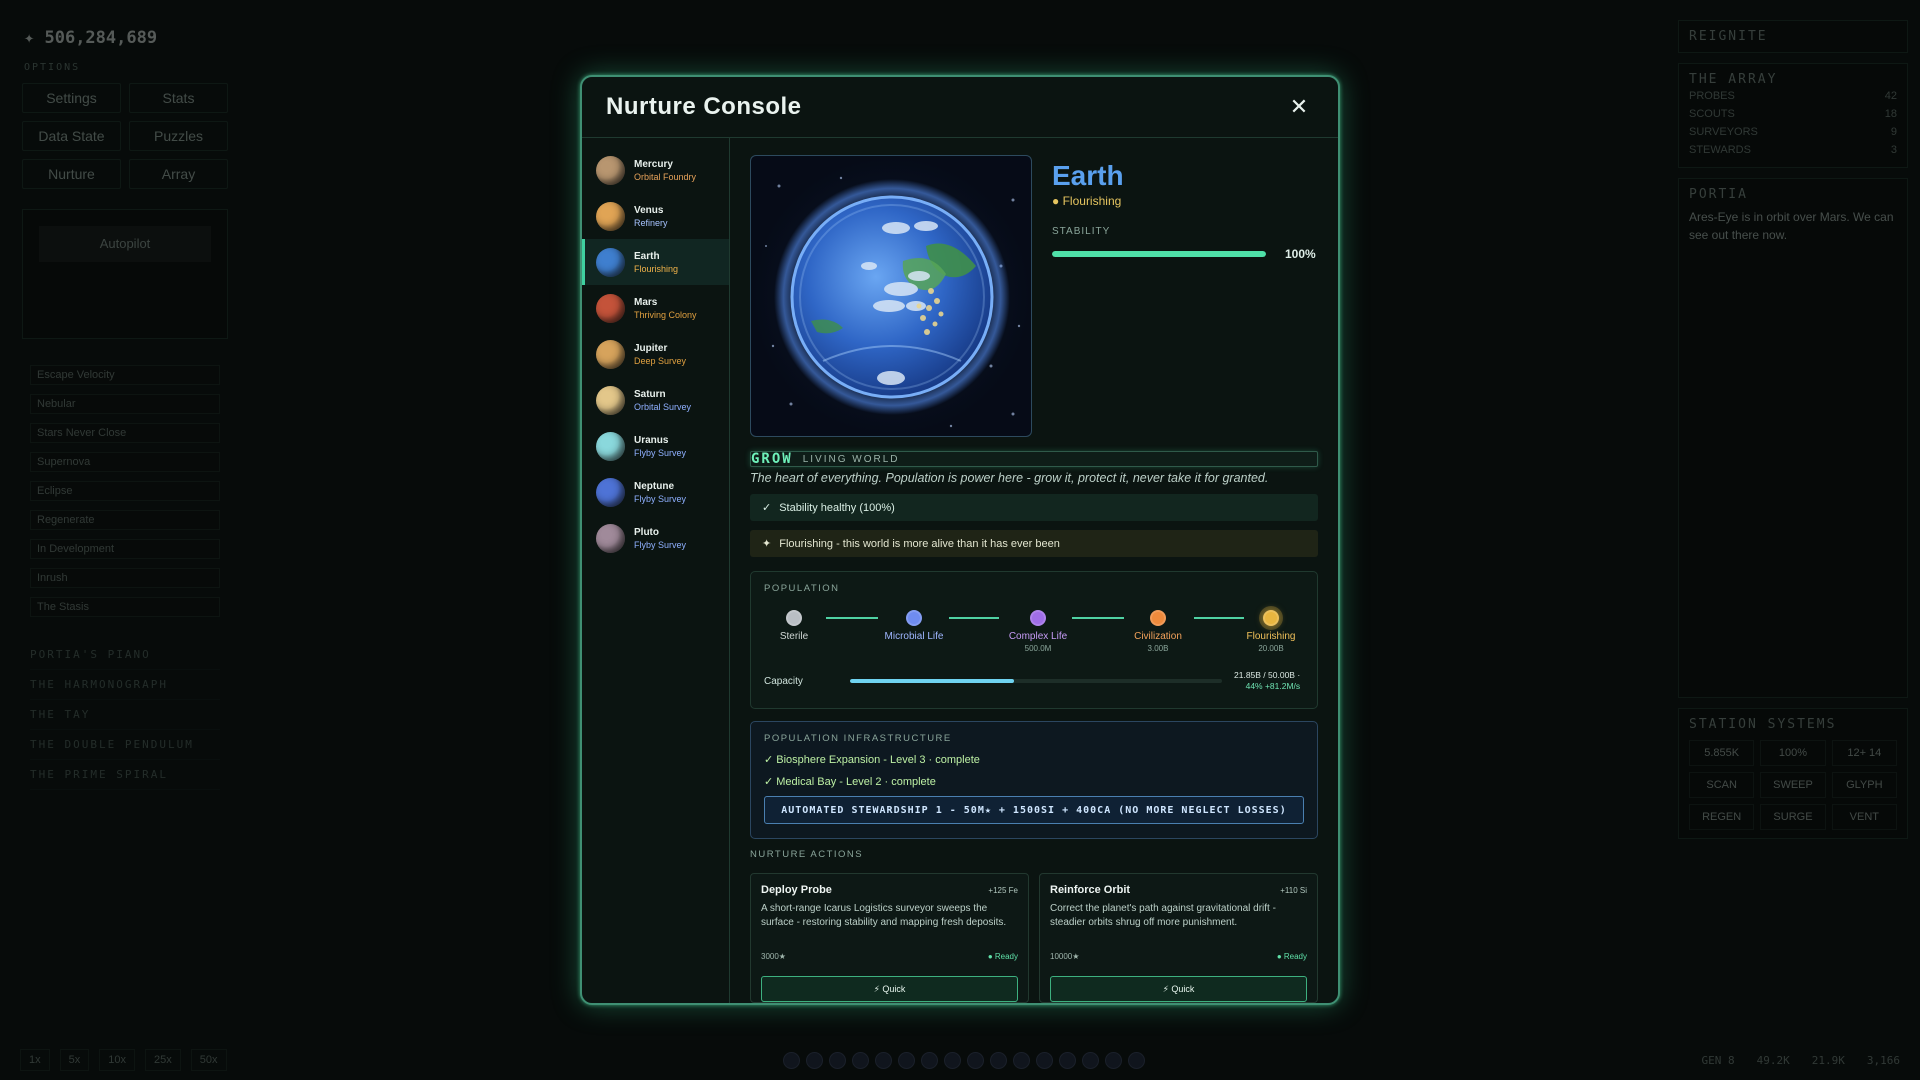 The width and height of the screenshot is (1920, 1080). What do you see at coordinates (914, 618) in the screenshot?
I see `stage-dot` at bounding box center [914, 618].